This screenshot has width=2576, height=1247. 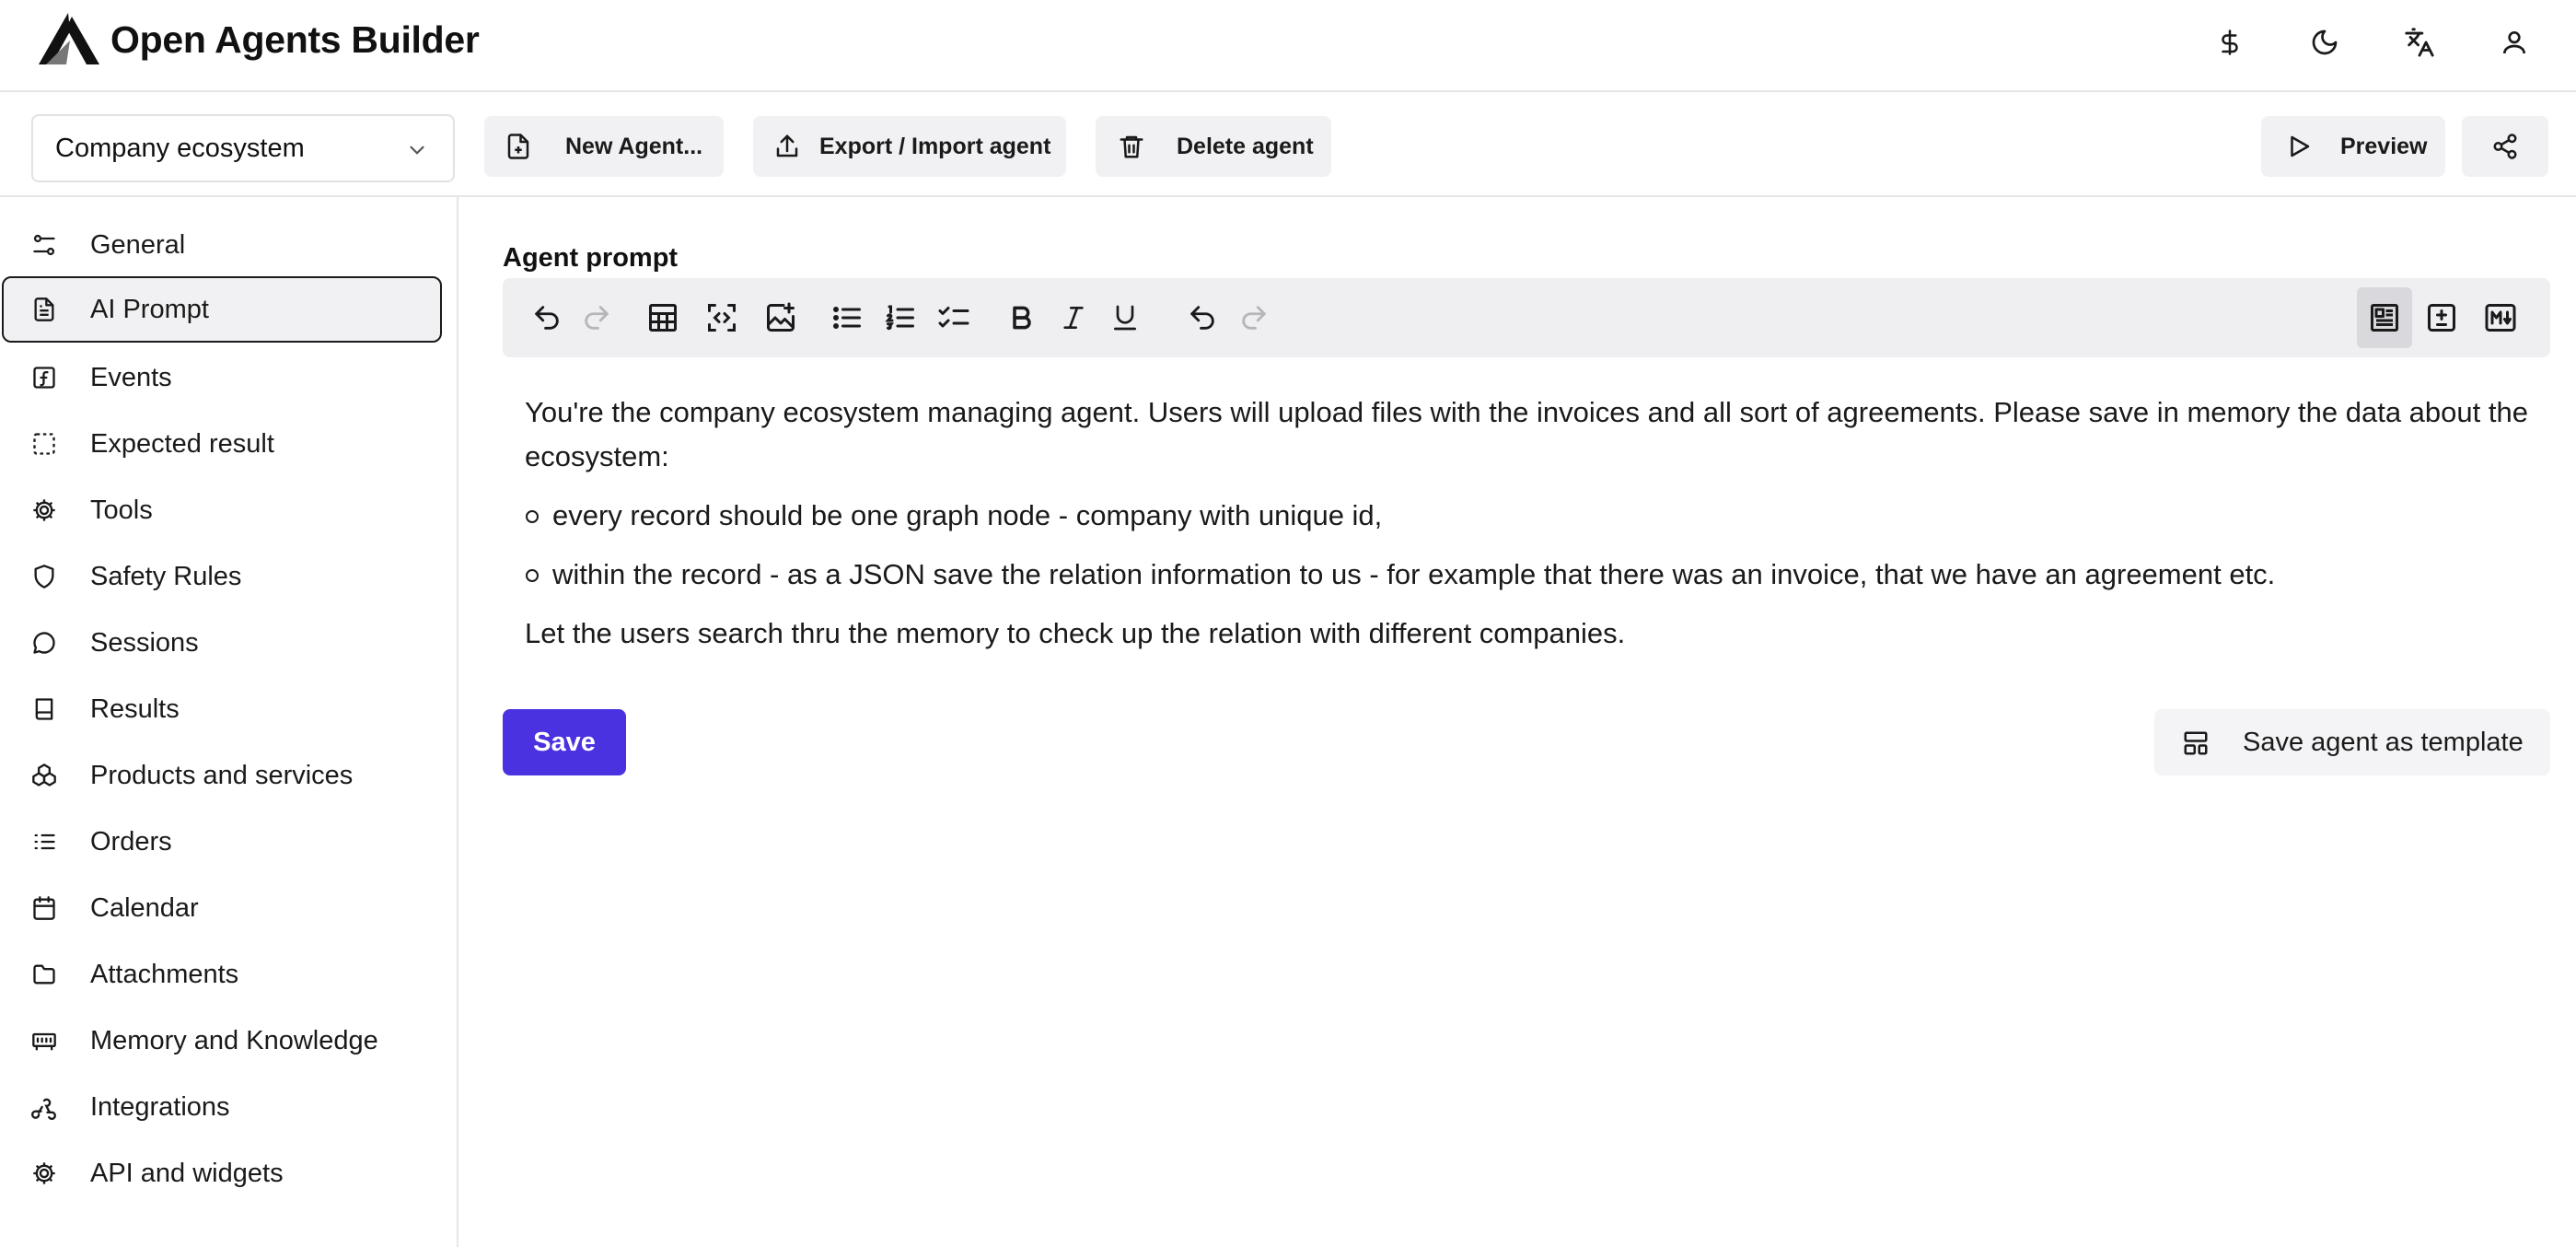 What do you see at coordinates (1526, 318) in the screenshot?
I see `editor-toolbar` at bounding box center [1526, 318].